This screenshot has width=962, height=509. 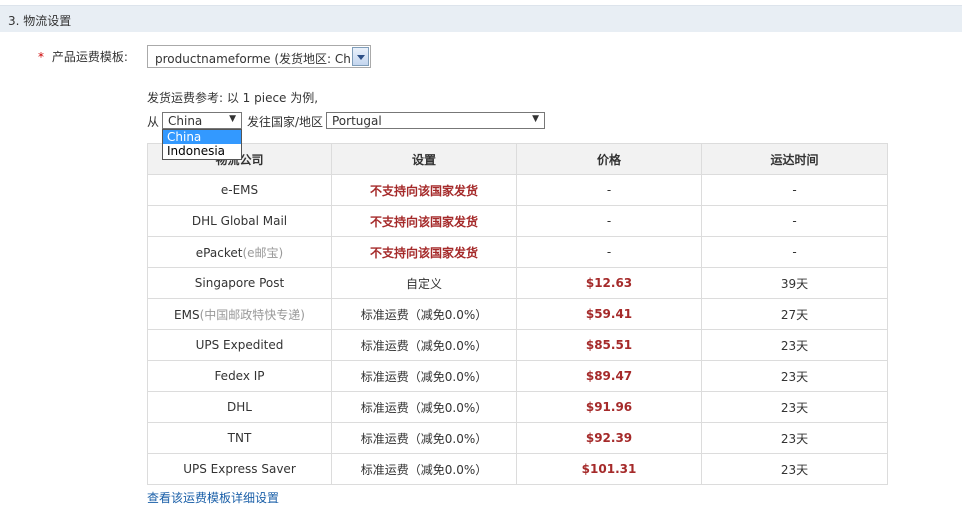 What do you see at coordinates (89, 57) in the screenshot?
I see `template-label: 产品运费模板:` at bounding box center [89, 57].